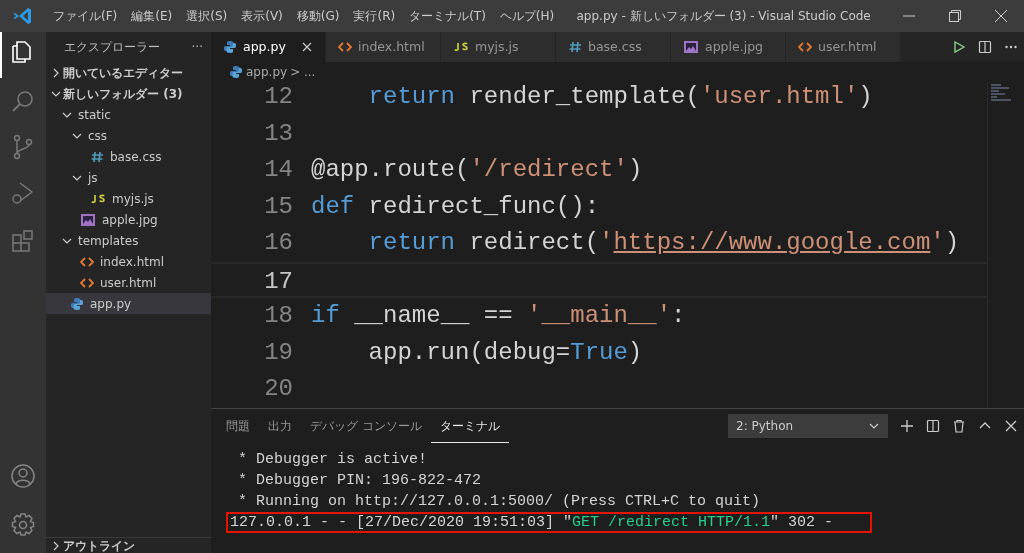  Describe the element at coordinates (843, 47) in the screenshot. I see `editor-tab: user.html` at that location.